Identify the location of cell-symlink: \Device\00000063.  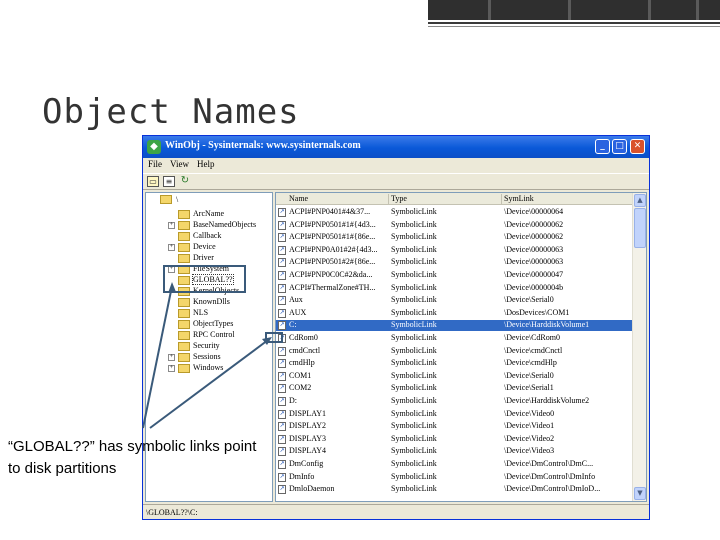
(534, 262).